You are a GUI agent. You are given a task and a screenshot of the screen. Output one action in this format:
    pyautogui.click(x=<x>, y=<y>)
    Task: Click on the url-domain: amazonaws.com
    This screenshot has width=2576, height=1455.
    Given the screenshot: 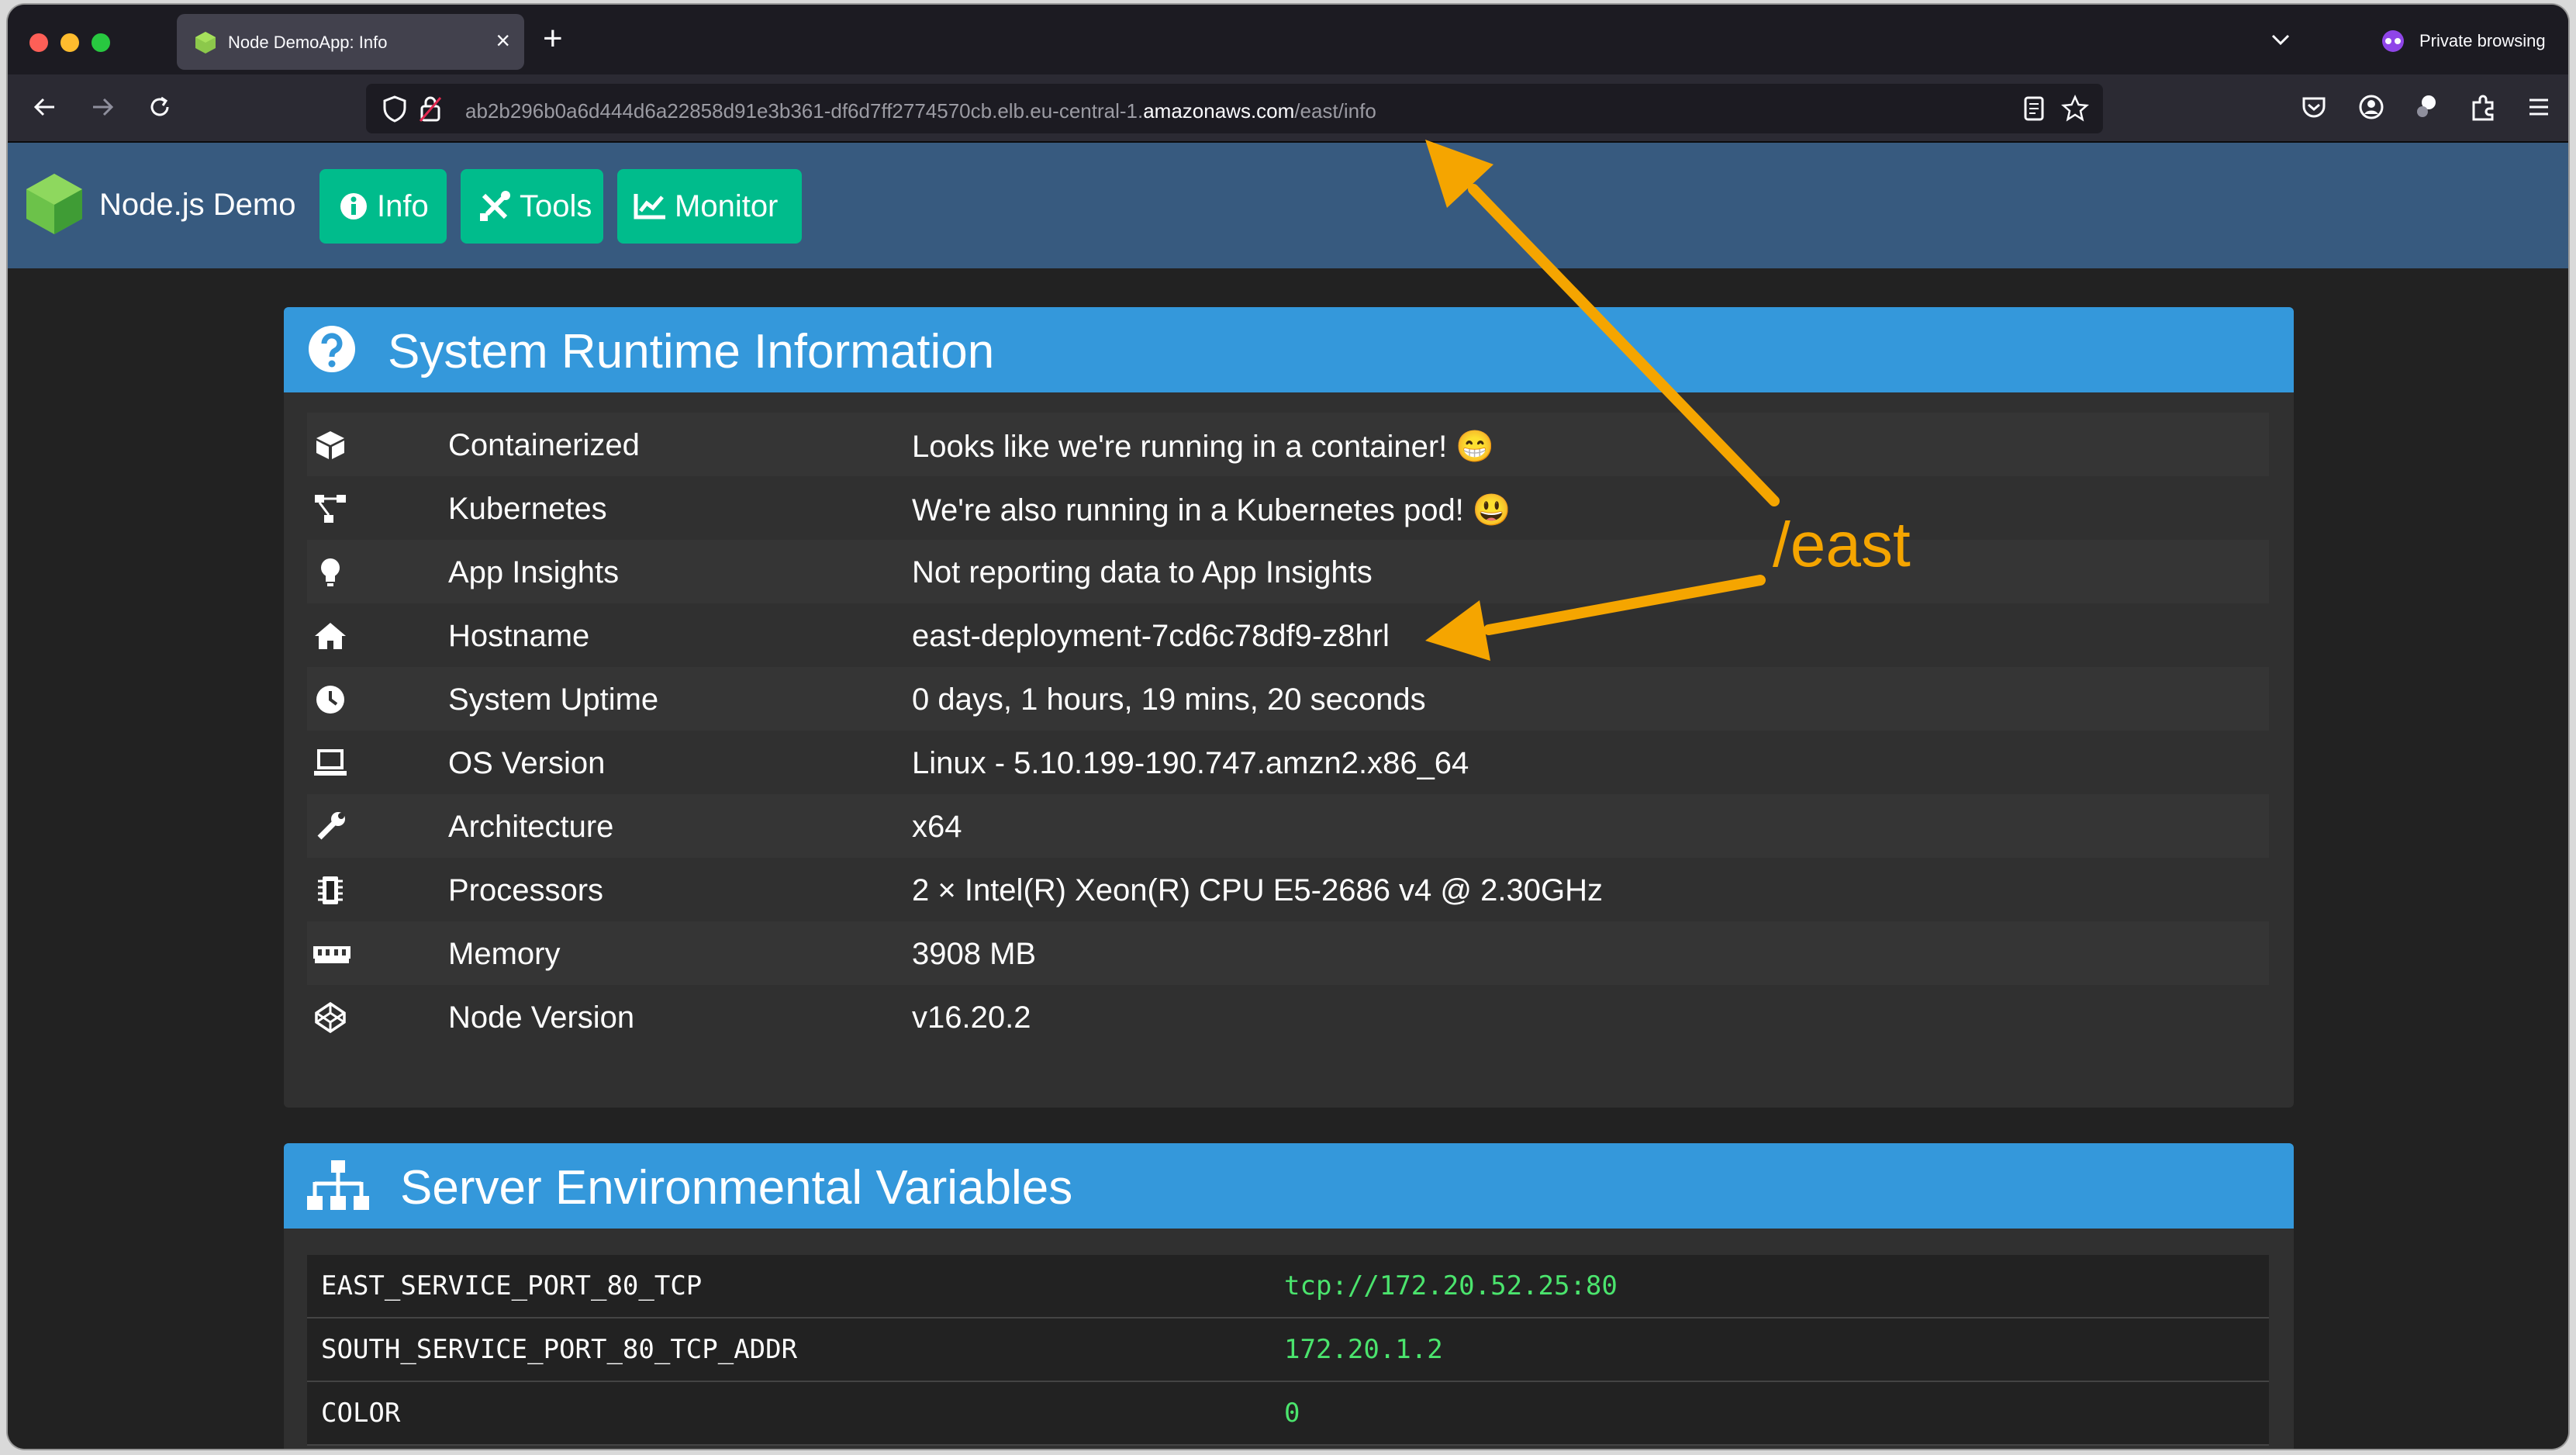 What is the action you would take?
    pyautogui.click(x=1219, y=111)
    